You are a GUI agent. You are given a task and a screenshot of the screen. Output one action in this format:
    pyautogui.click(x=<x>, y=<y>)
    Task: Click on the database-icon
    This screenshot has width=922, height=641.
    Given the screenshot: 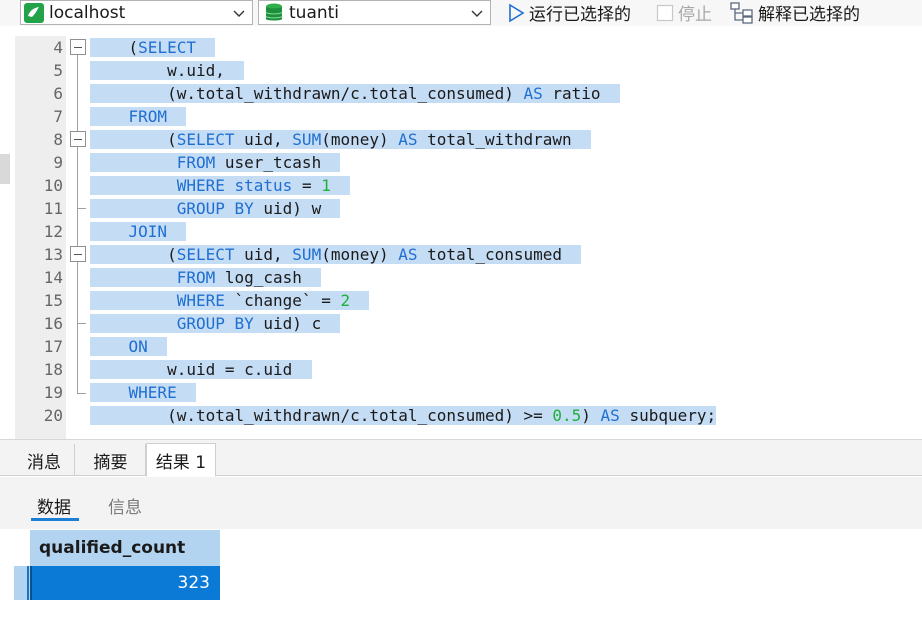 What is the action you would take?
    pyautogui.click(x=274, y=11)
    